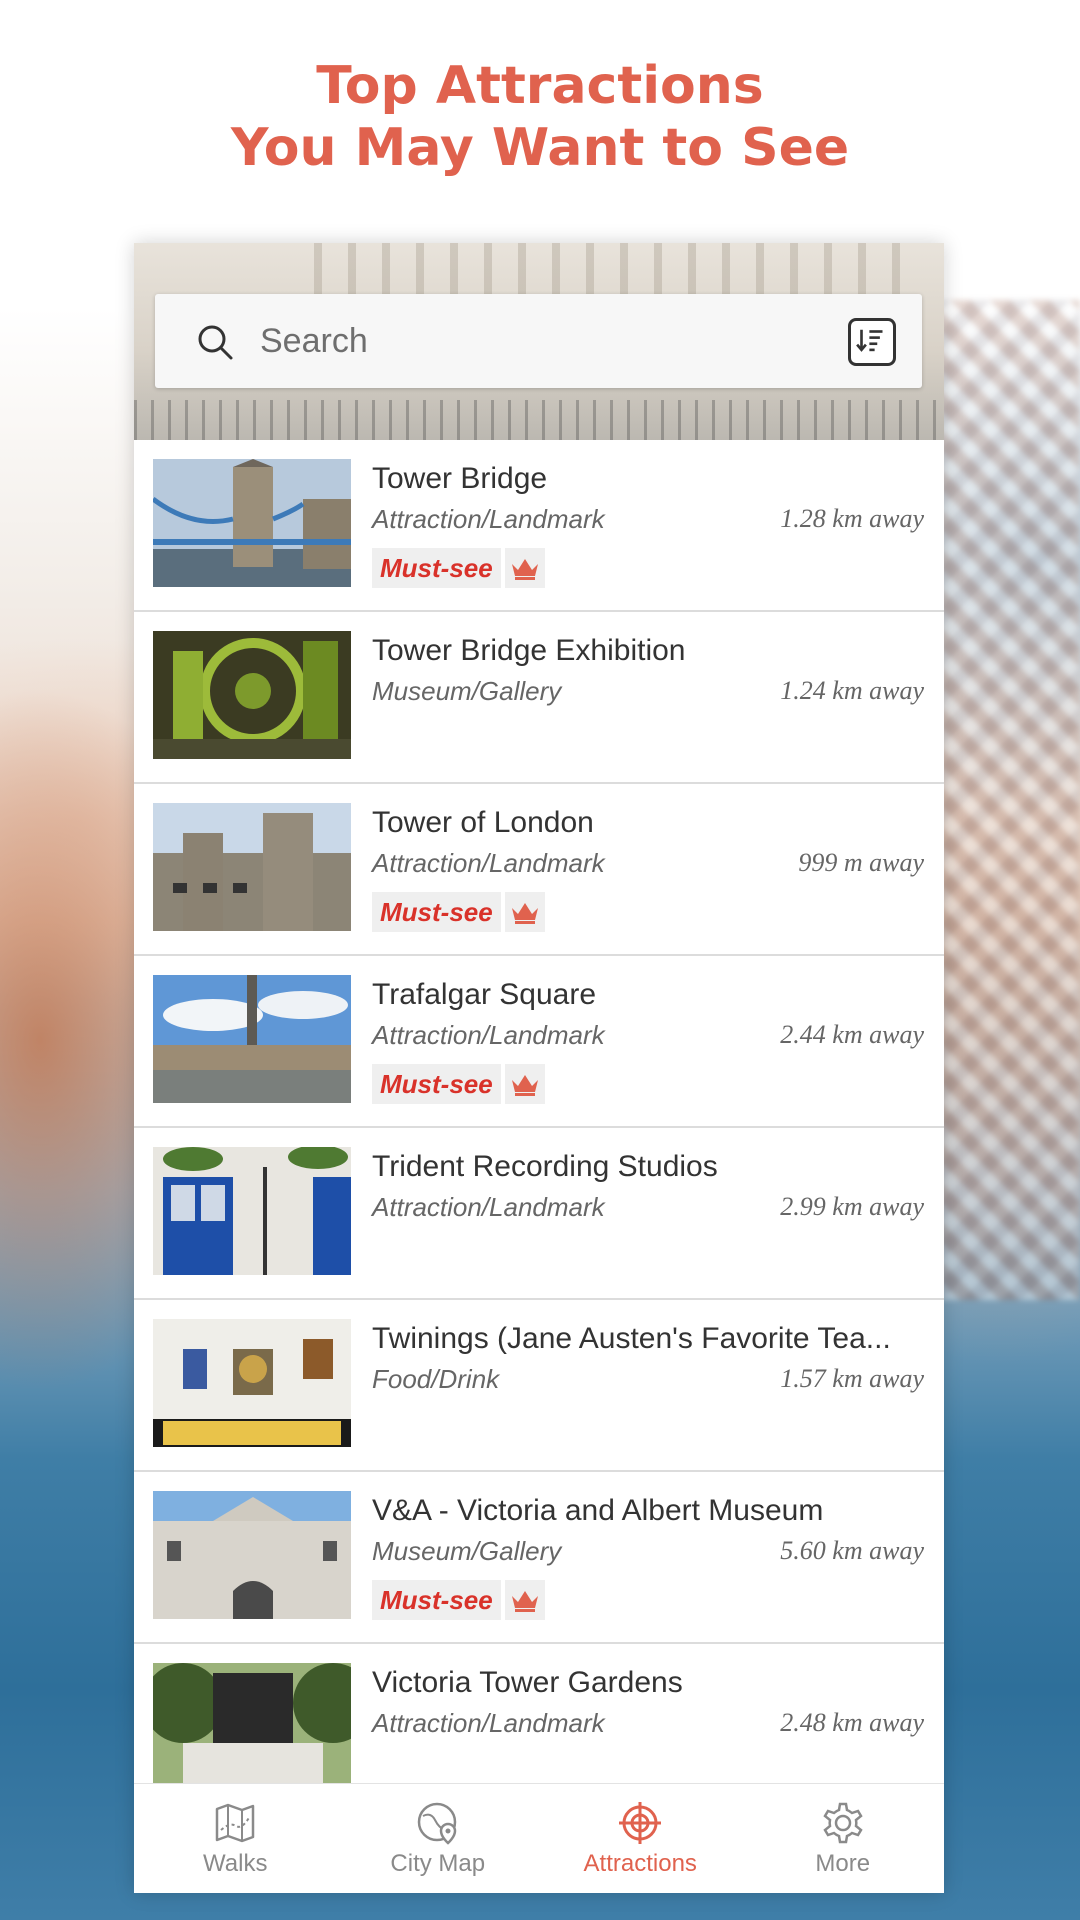  Describe the element at coordinates (235, 1863) in the screenshot. I see `tab-label: Walks` at that location.